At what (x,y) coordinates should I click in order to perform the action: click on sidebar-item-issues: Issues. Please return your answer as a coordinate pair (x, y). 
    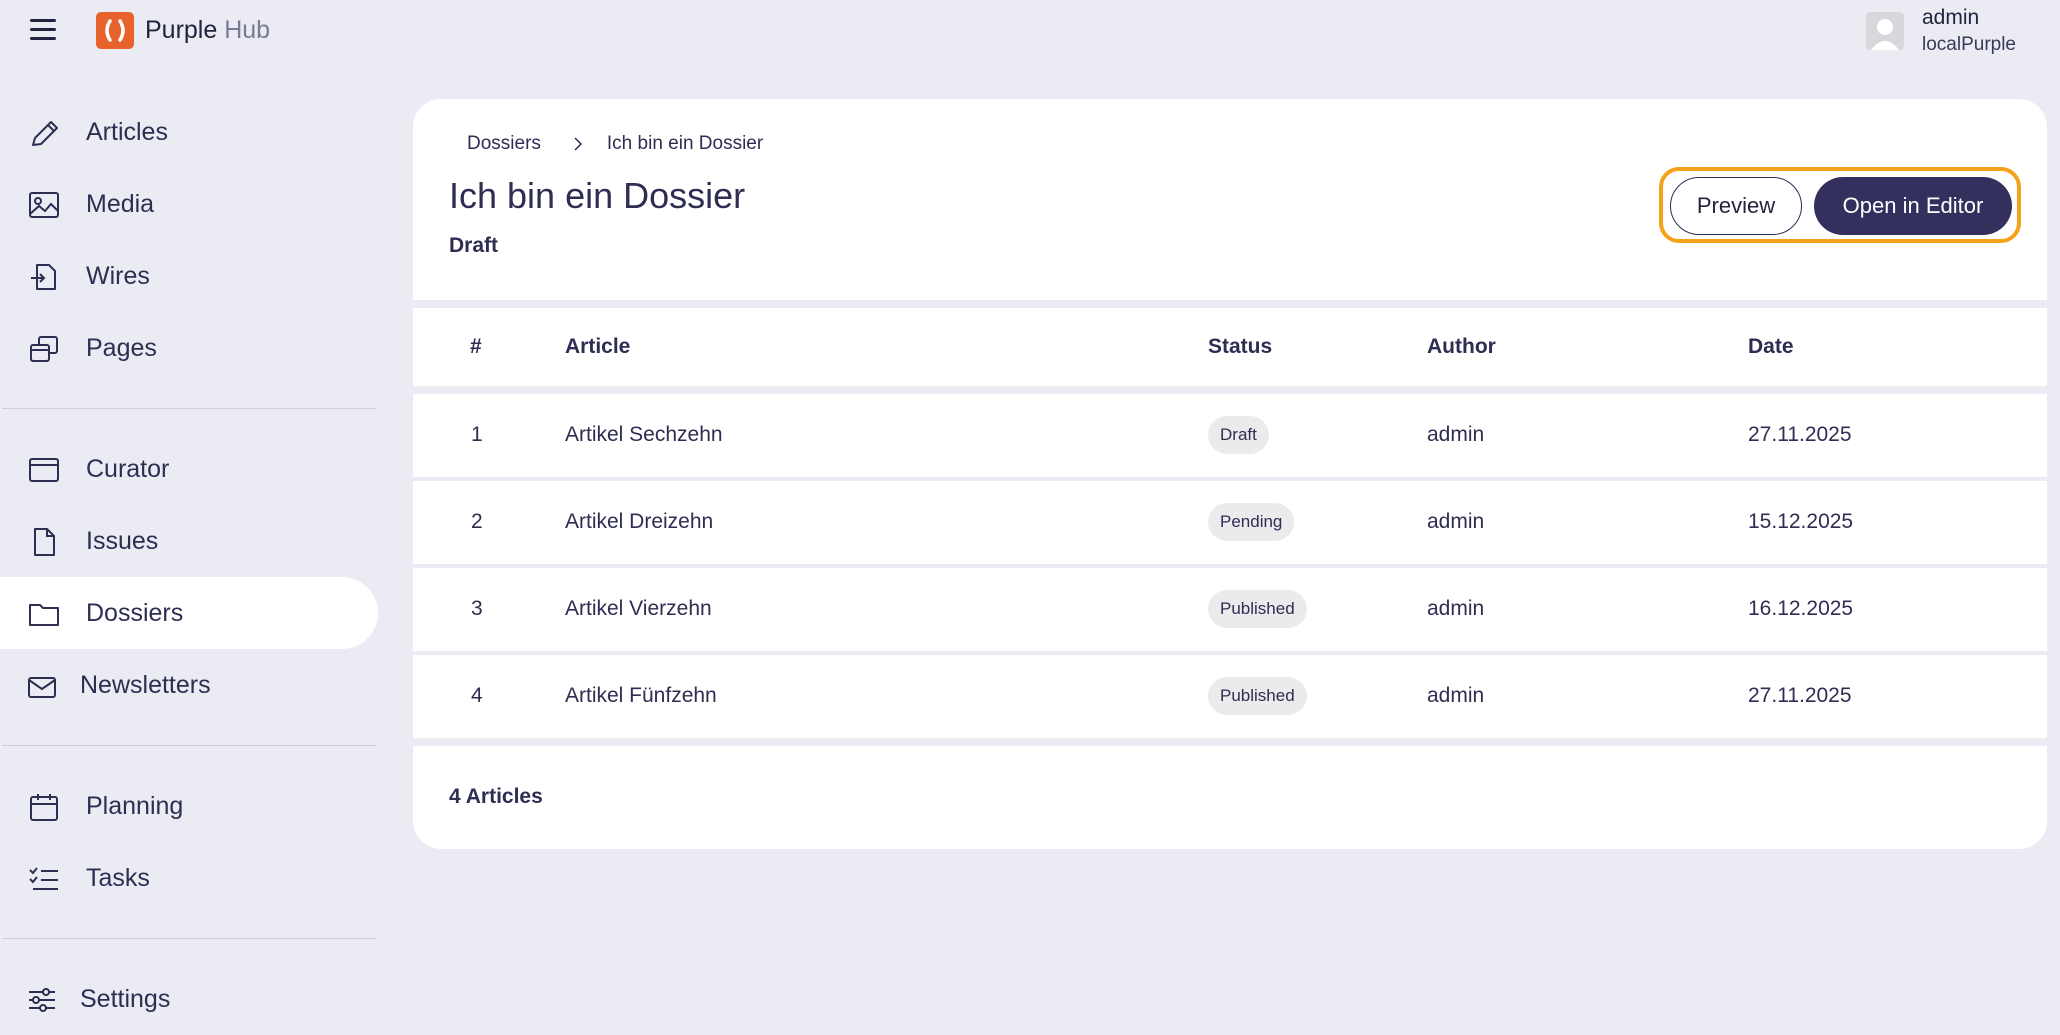
    Looking at the image, I should click on (189, 541).